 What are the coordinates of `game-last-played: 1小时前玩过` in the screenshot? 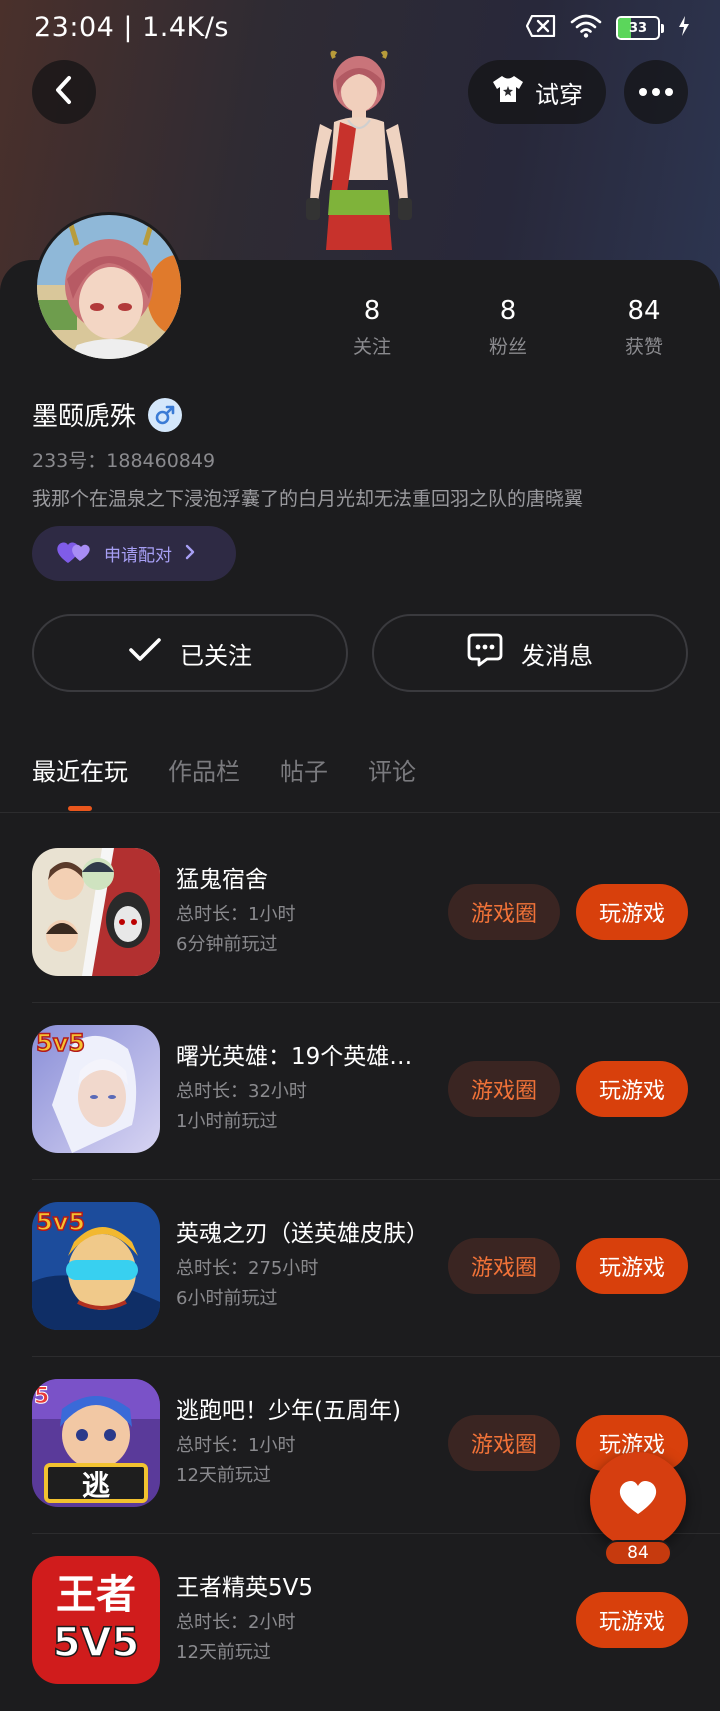 It's located at (227, 1121).